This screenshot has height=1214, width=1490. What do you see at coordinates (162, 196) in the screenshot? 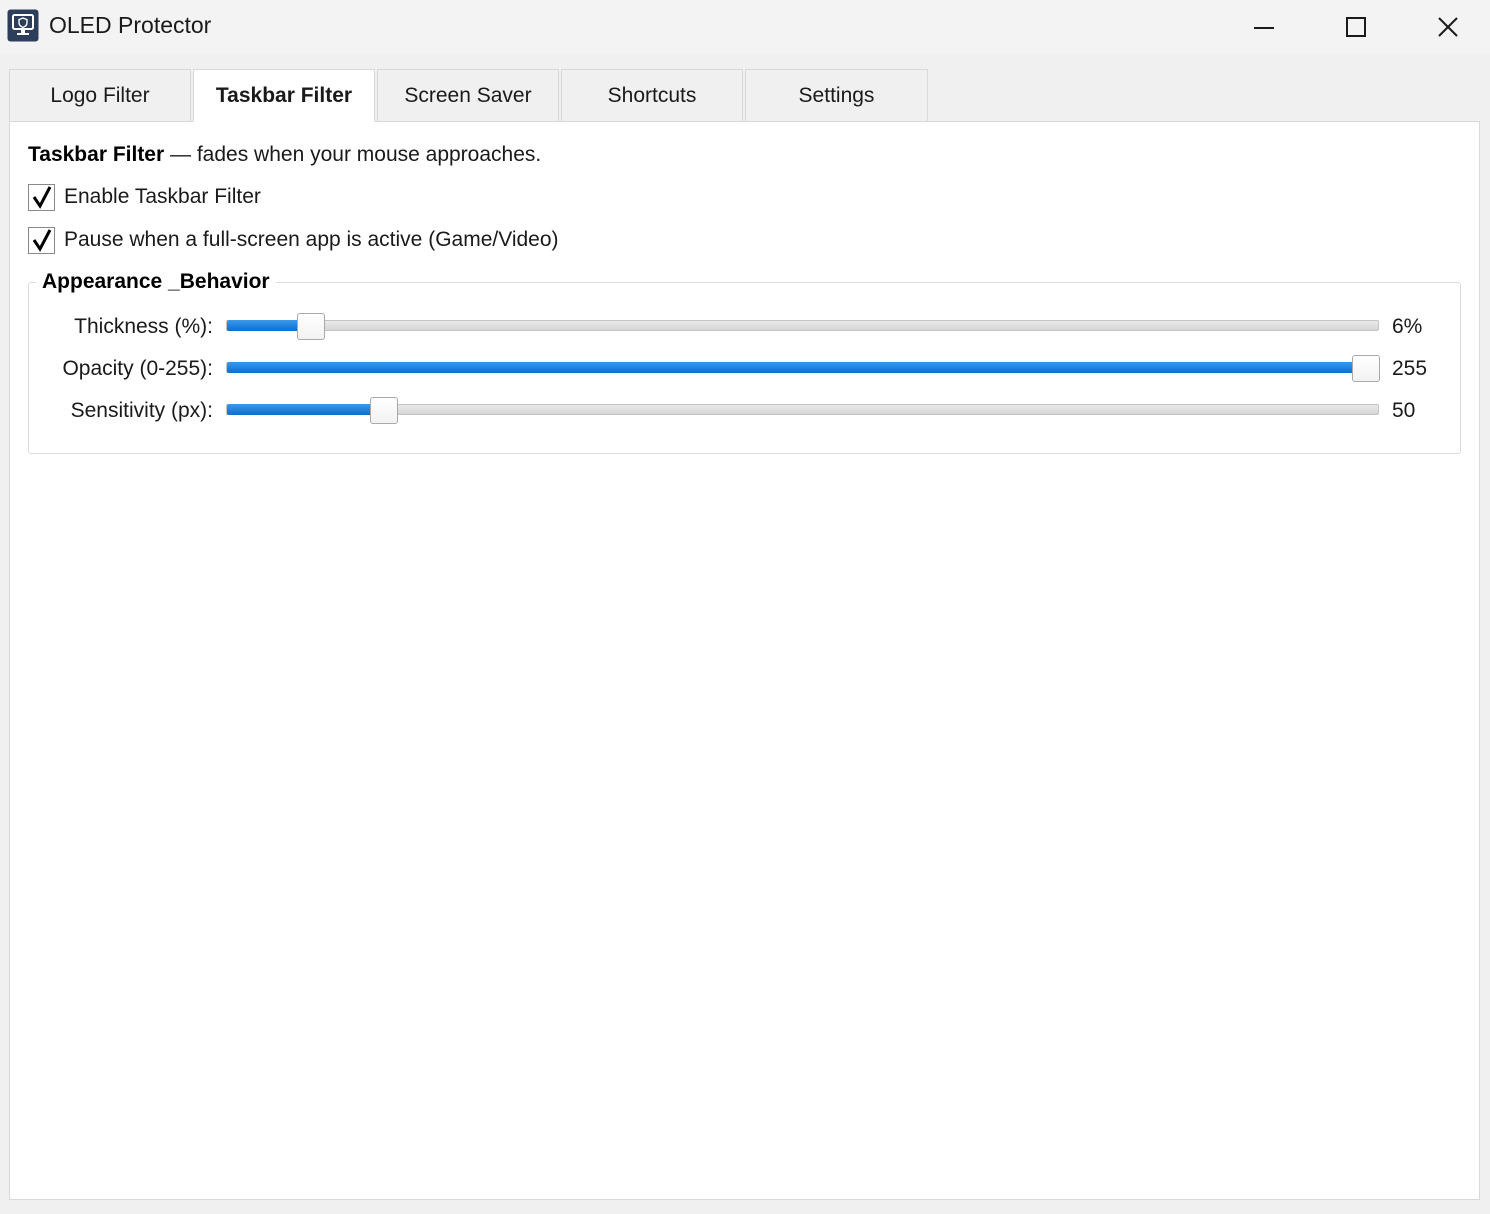
I see `checkbox-label: Enable Taskbar Filter` at bounding box center [162, 196].